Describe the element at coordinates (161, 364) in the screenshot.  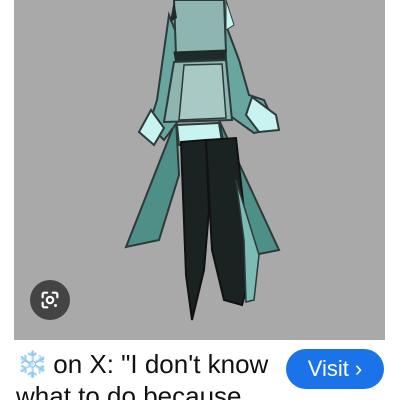
I see `caption-text-1: on X: "I don't know` at that location.